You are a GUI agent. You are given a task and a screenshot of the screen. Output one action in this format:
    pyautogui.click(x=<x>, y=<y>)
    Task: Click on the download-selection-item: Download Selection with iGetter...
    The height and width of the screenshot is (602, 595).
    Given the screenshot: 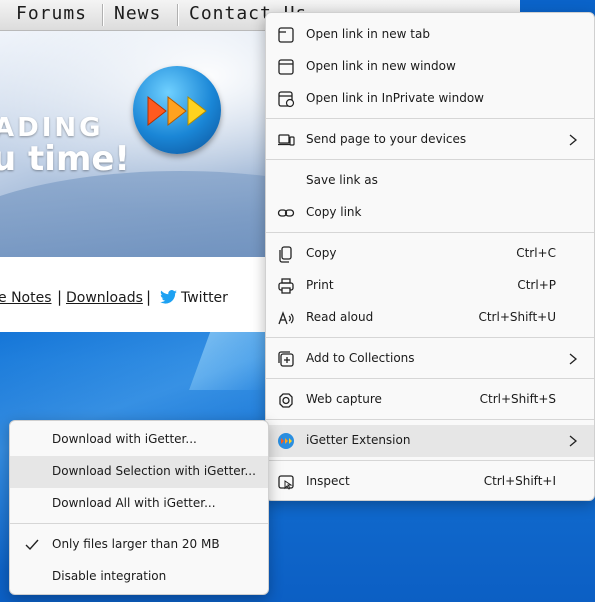 What is the action you would take?
    pyautogui.click(x=139, y=472)
    